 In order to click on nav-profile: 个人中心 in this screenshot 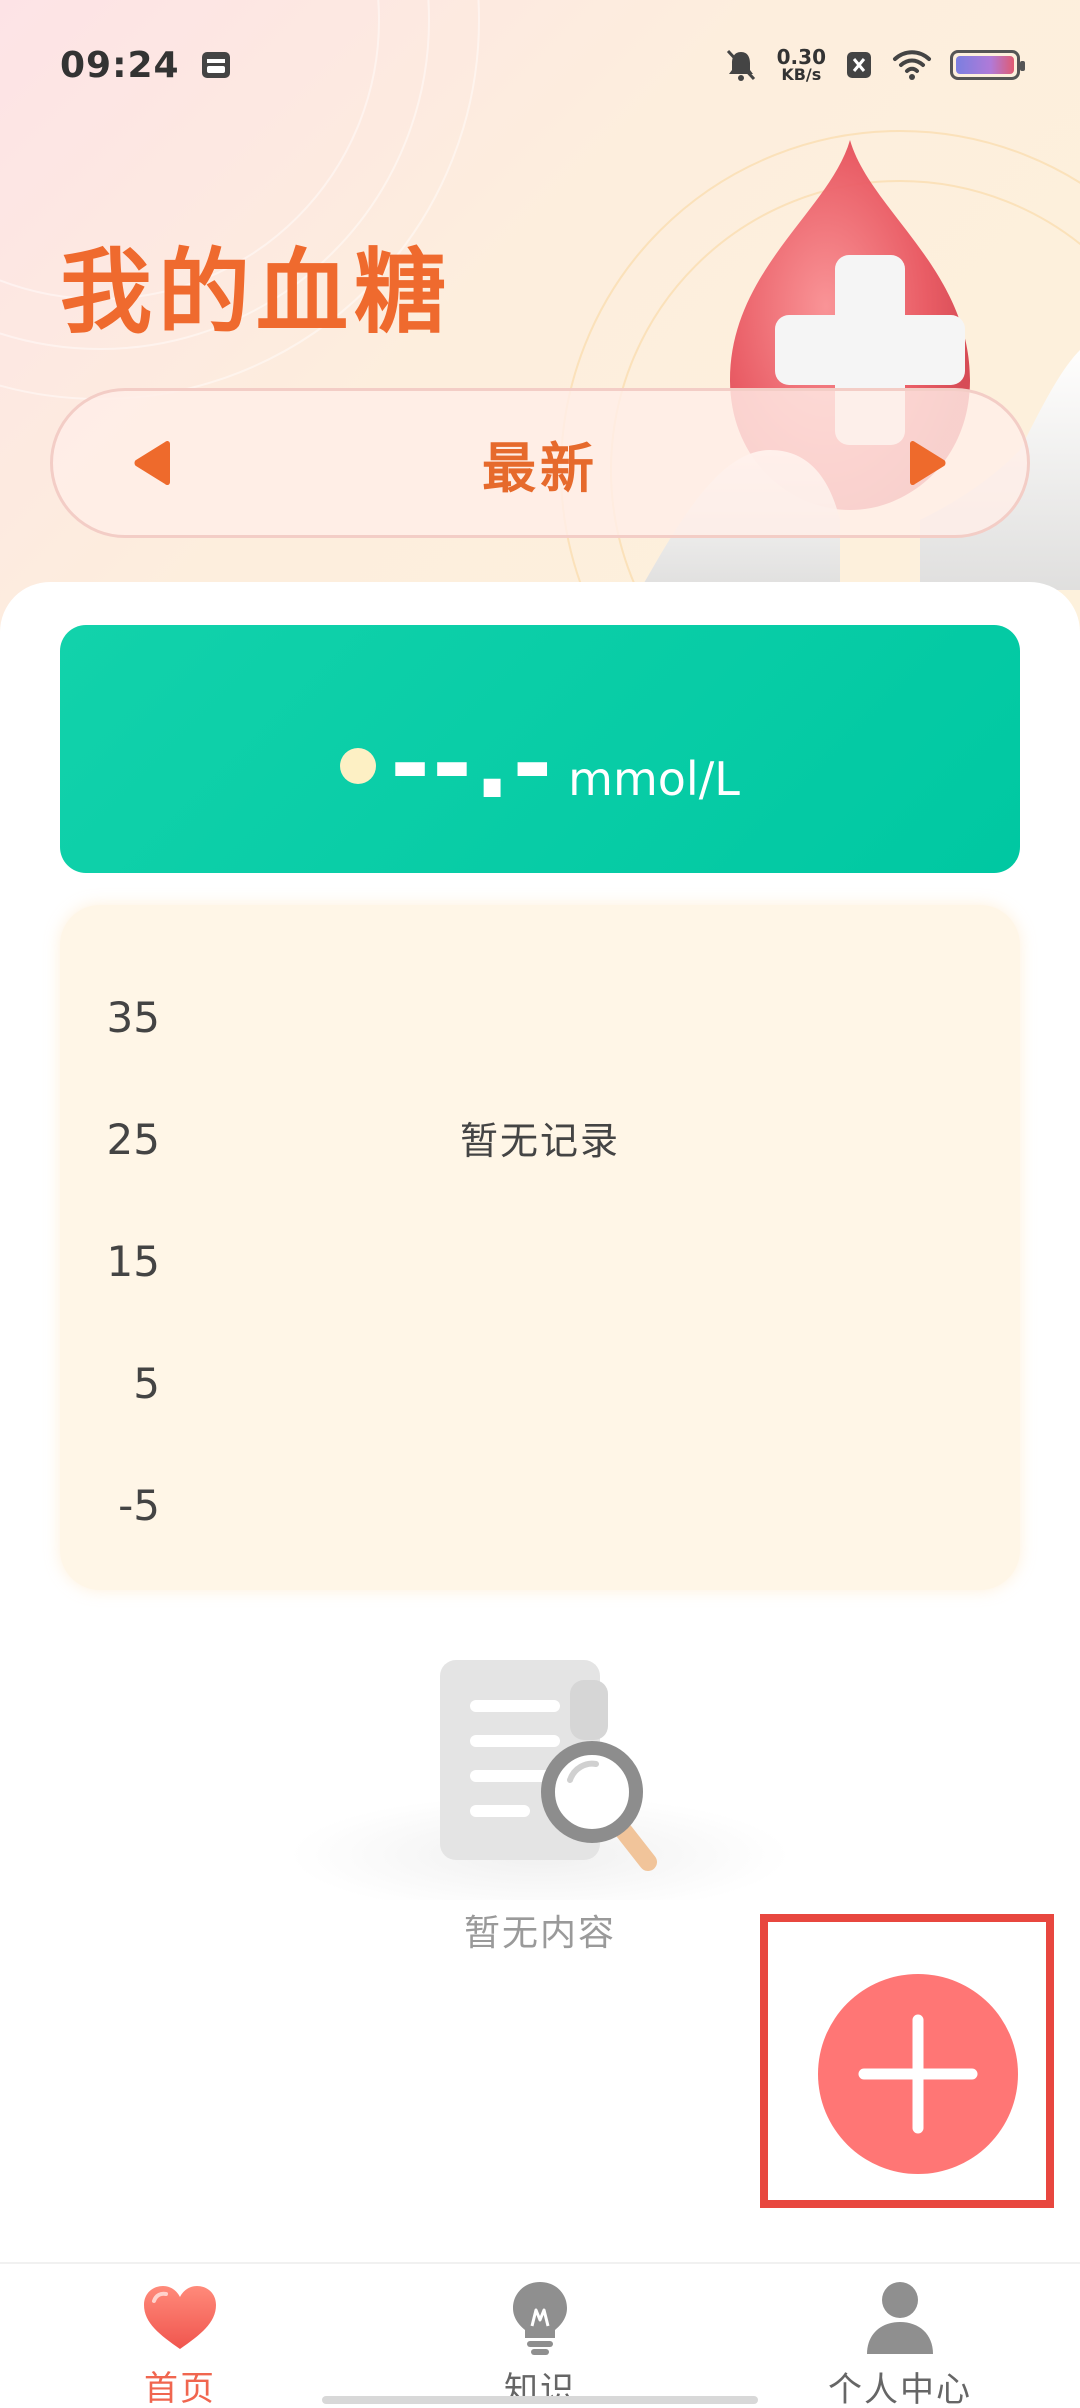, I will do `click(900, 2336)`.